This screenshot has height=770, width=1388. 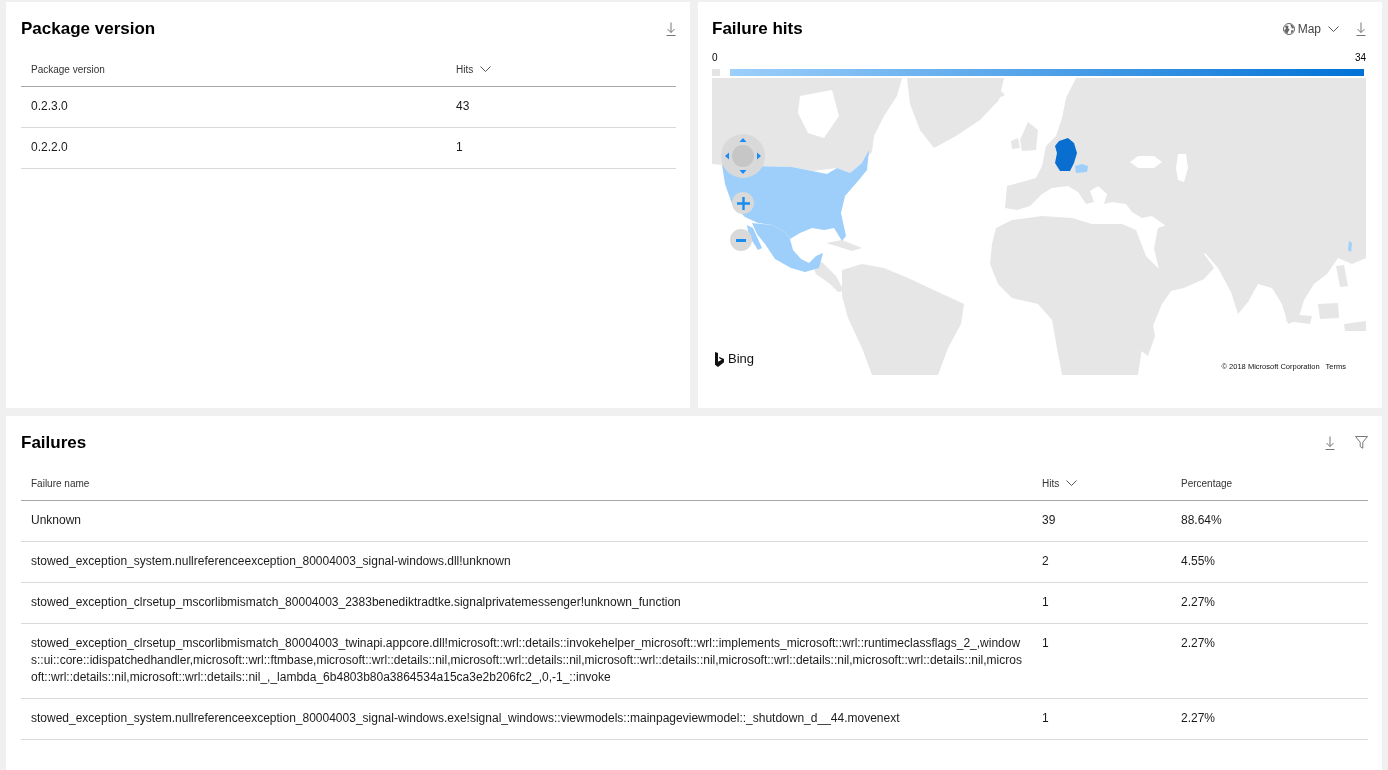 I want to click on filter-icon, so click(x=1361, y=442).